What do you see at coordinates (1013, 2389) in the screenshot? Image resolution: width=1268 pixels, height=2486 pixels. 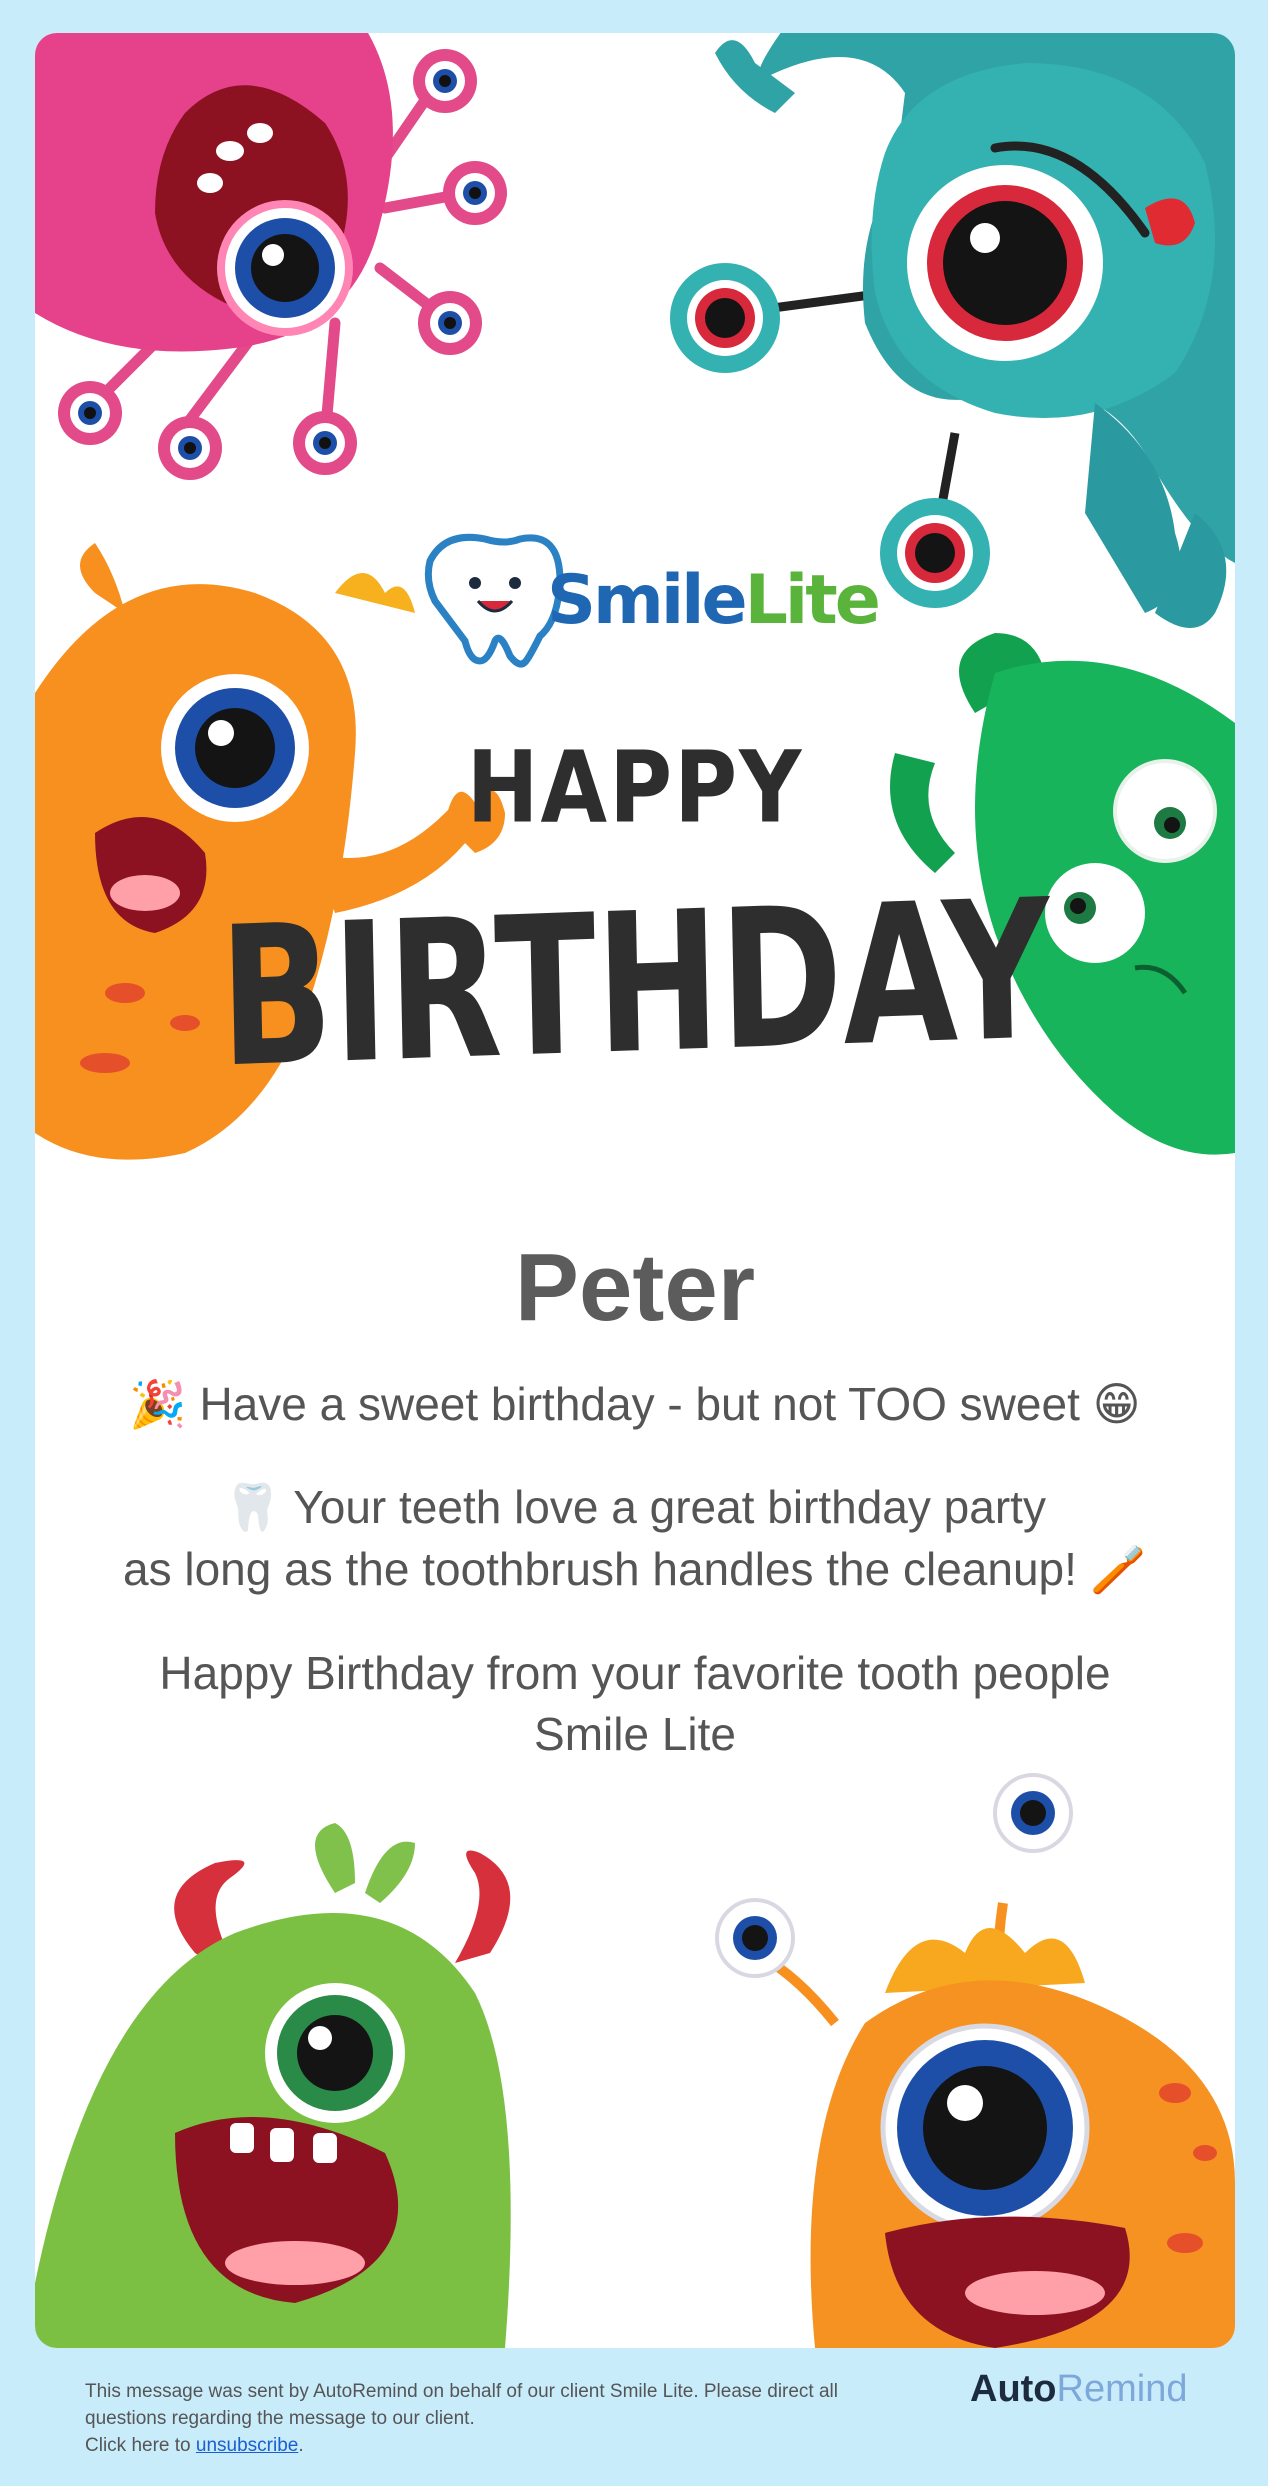 I see `autoremind-word-auto: Auto` at bounding box center [1013, 2389].